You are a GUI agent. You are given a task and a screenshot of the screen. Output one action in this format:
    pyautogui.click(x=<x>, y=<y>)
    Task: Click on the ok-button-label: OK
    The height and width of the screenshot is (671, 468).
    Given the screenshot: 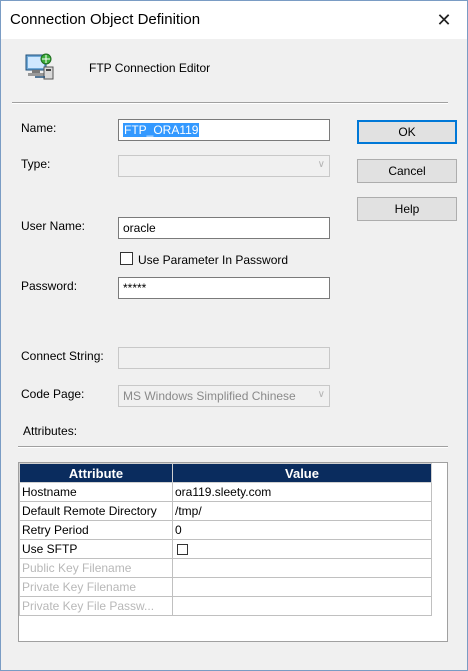 What is the action you would take?
    pyautogui.click(x=407, y=132)
    